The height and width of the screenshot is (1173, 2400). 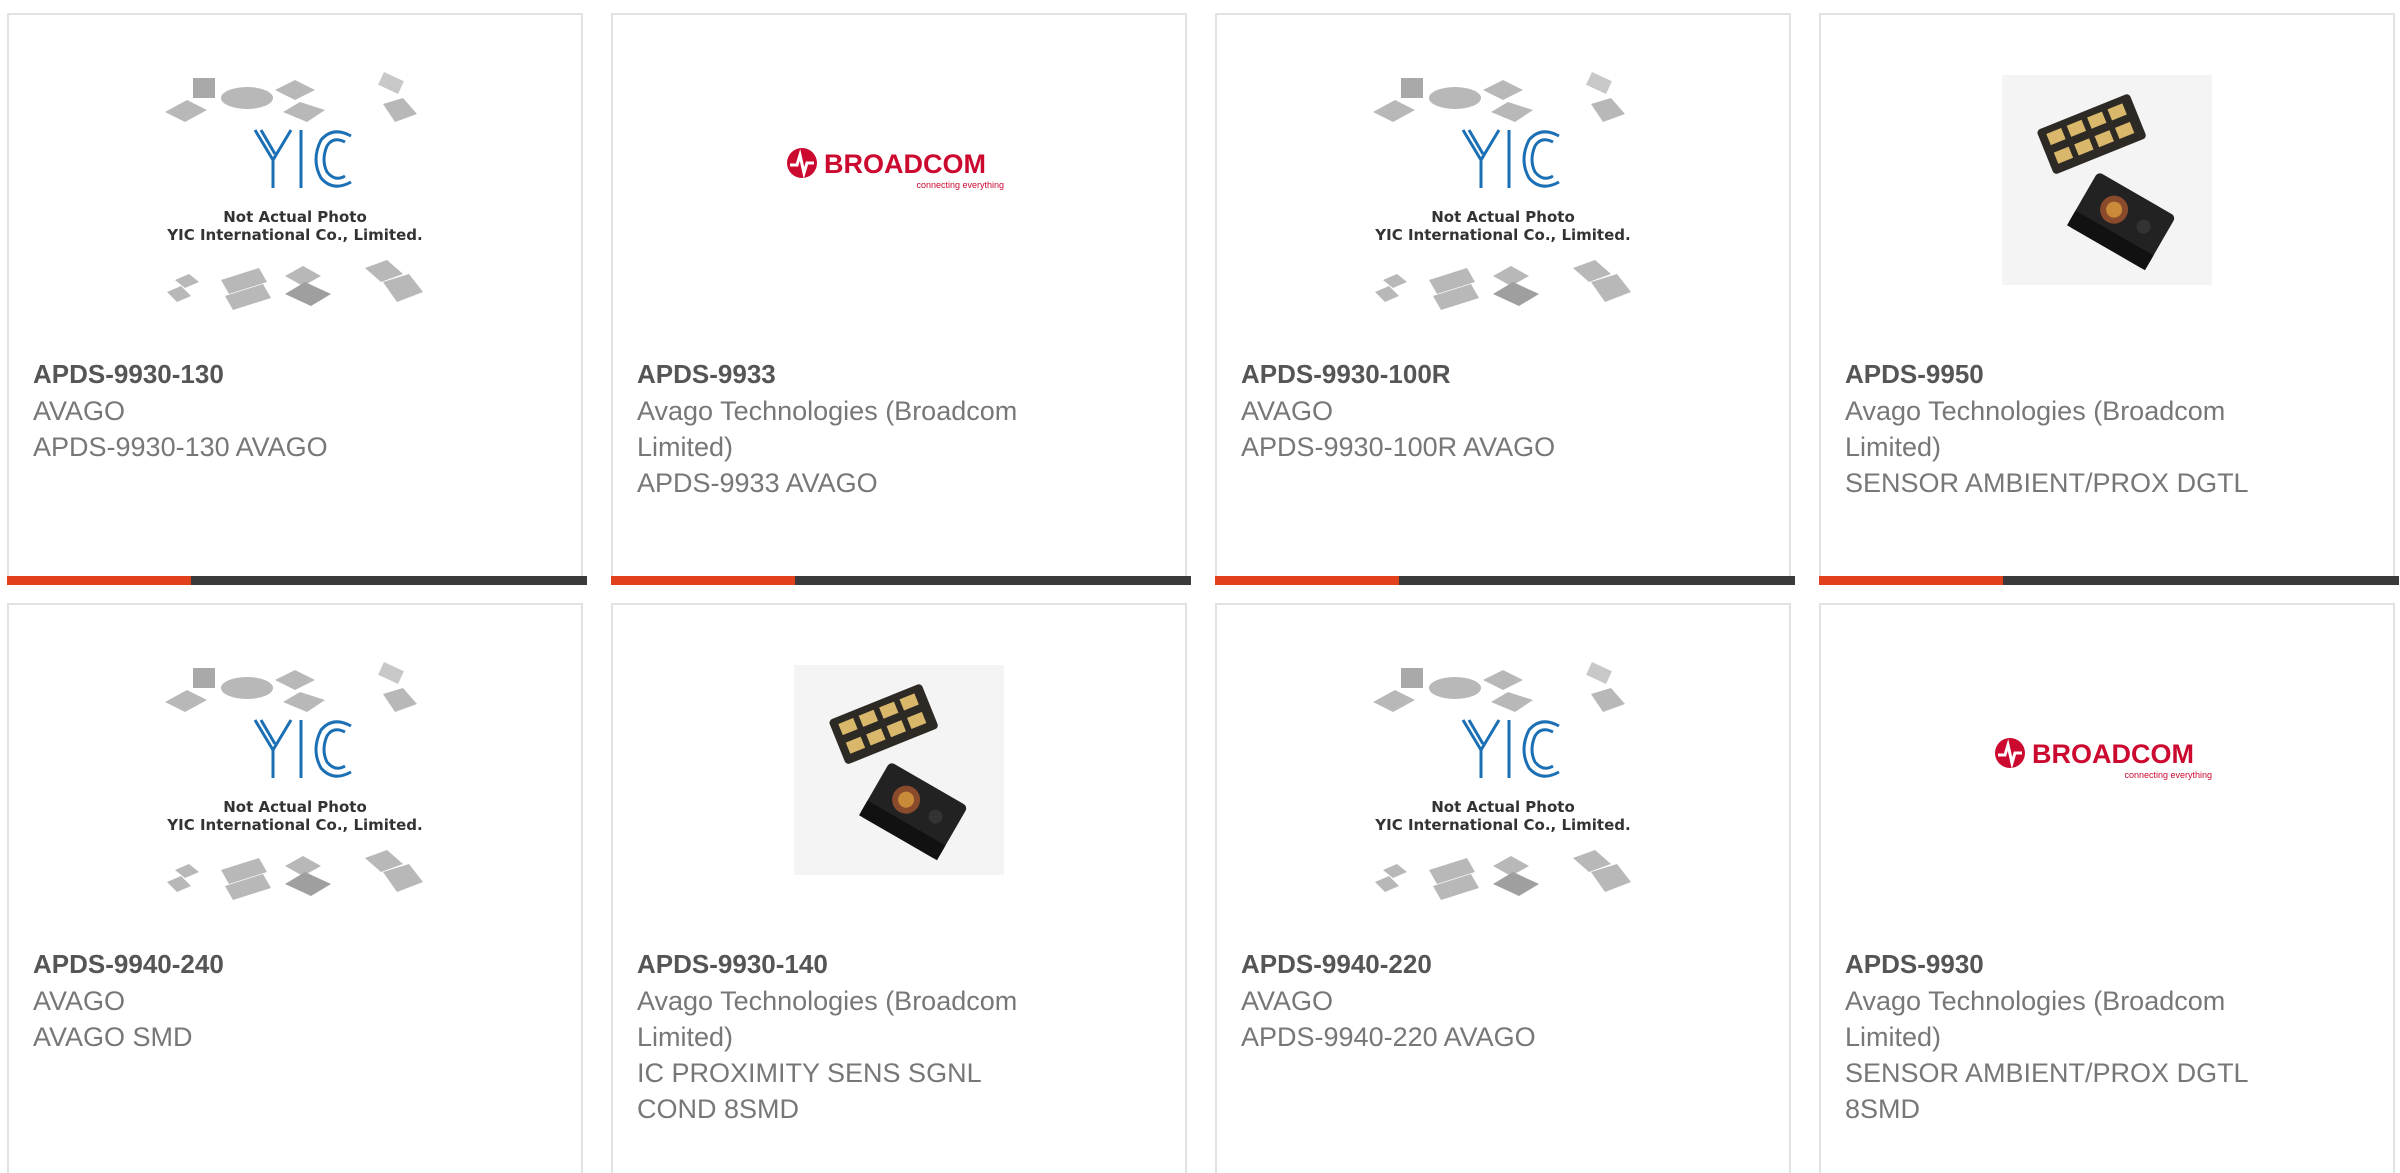 What do you see at coordinates (1398, 447) in the screenshot?
I see `product-description: APDS-9930-100R AVAGO` at bounding box center [1398, 447].